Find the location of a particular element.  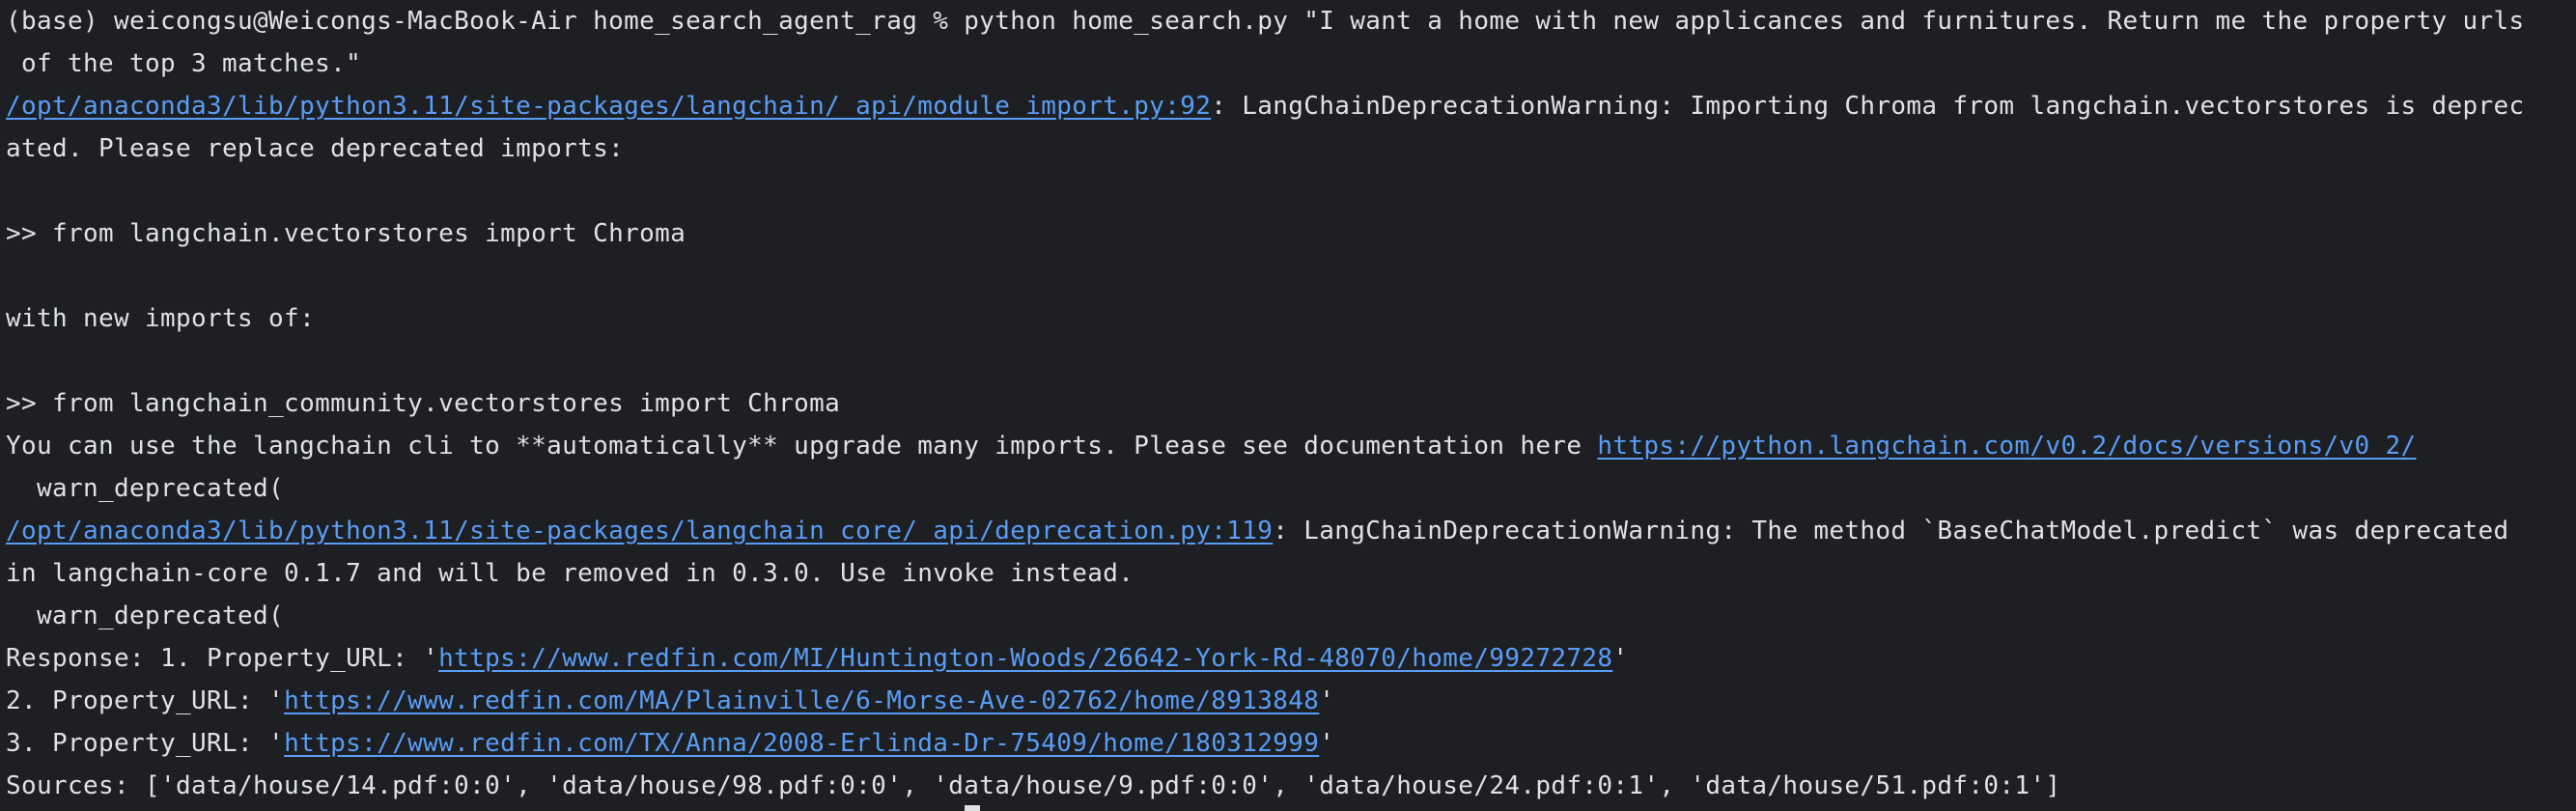

terminal-text: Response: 1. Property_URL: ' is located at coordinates (223, 659).